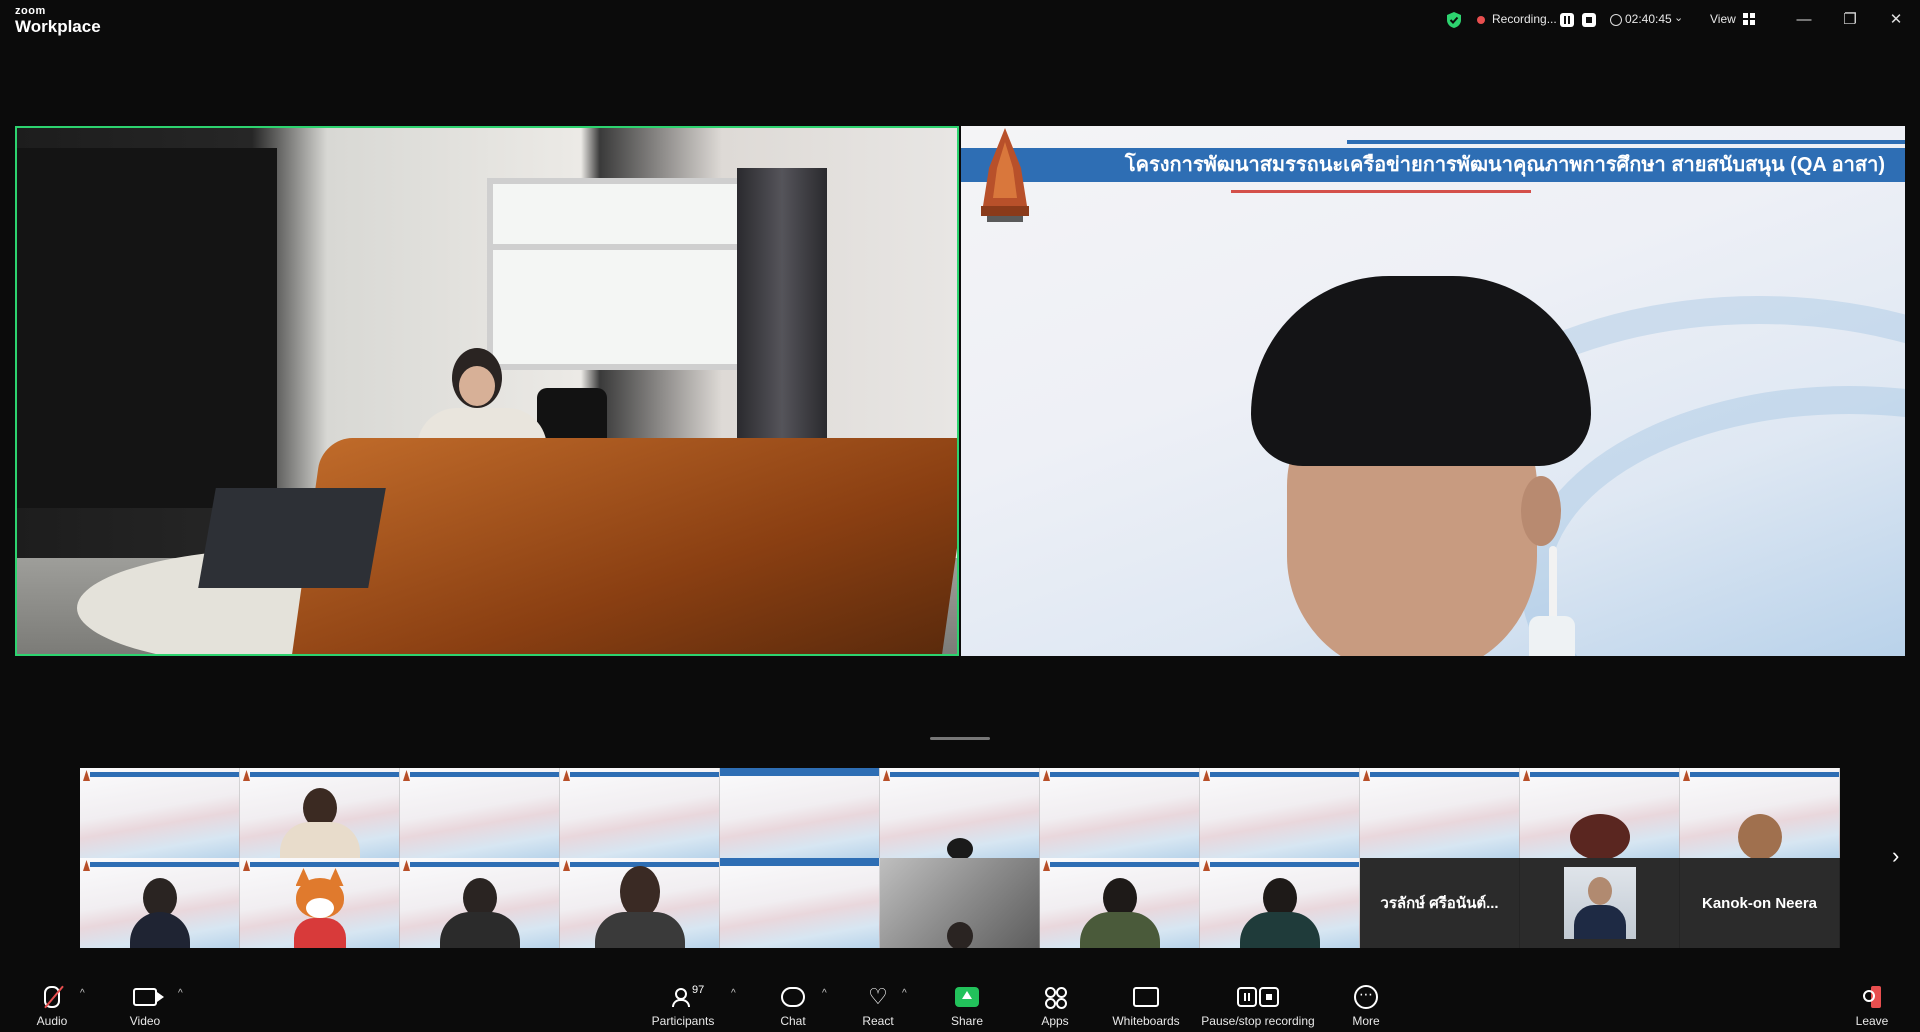 The image size is (1920, 1032). What do you see at coordinates (320, 908) in the screenshot?
I see `fox-avatar-icon` at bounding box center [320, 908].